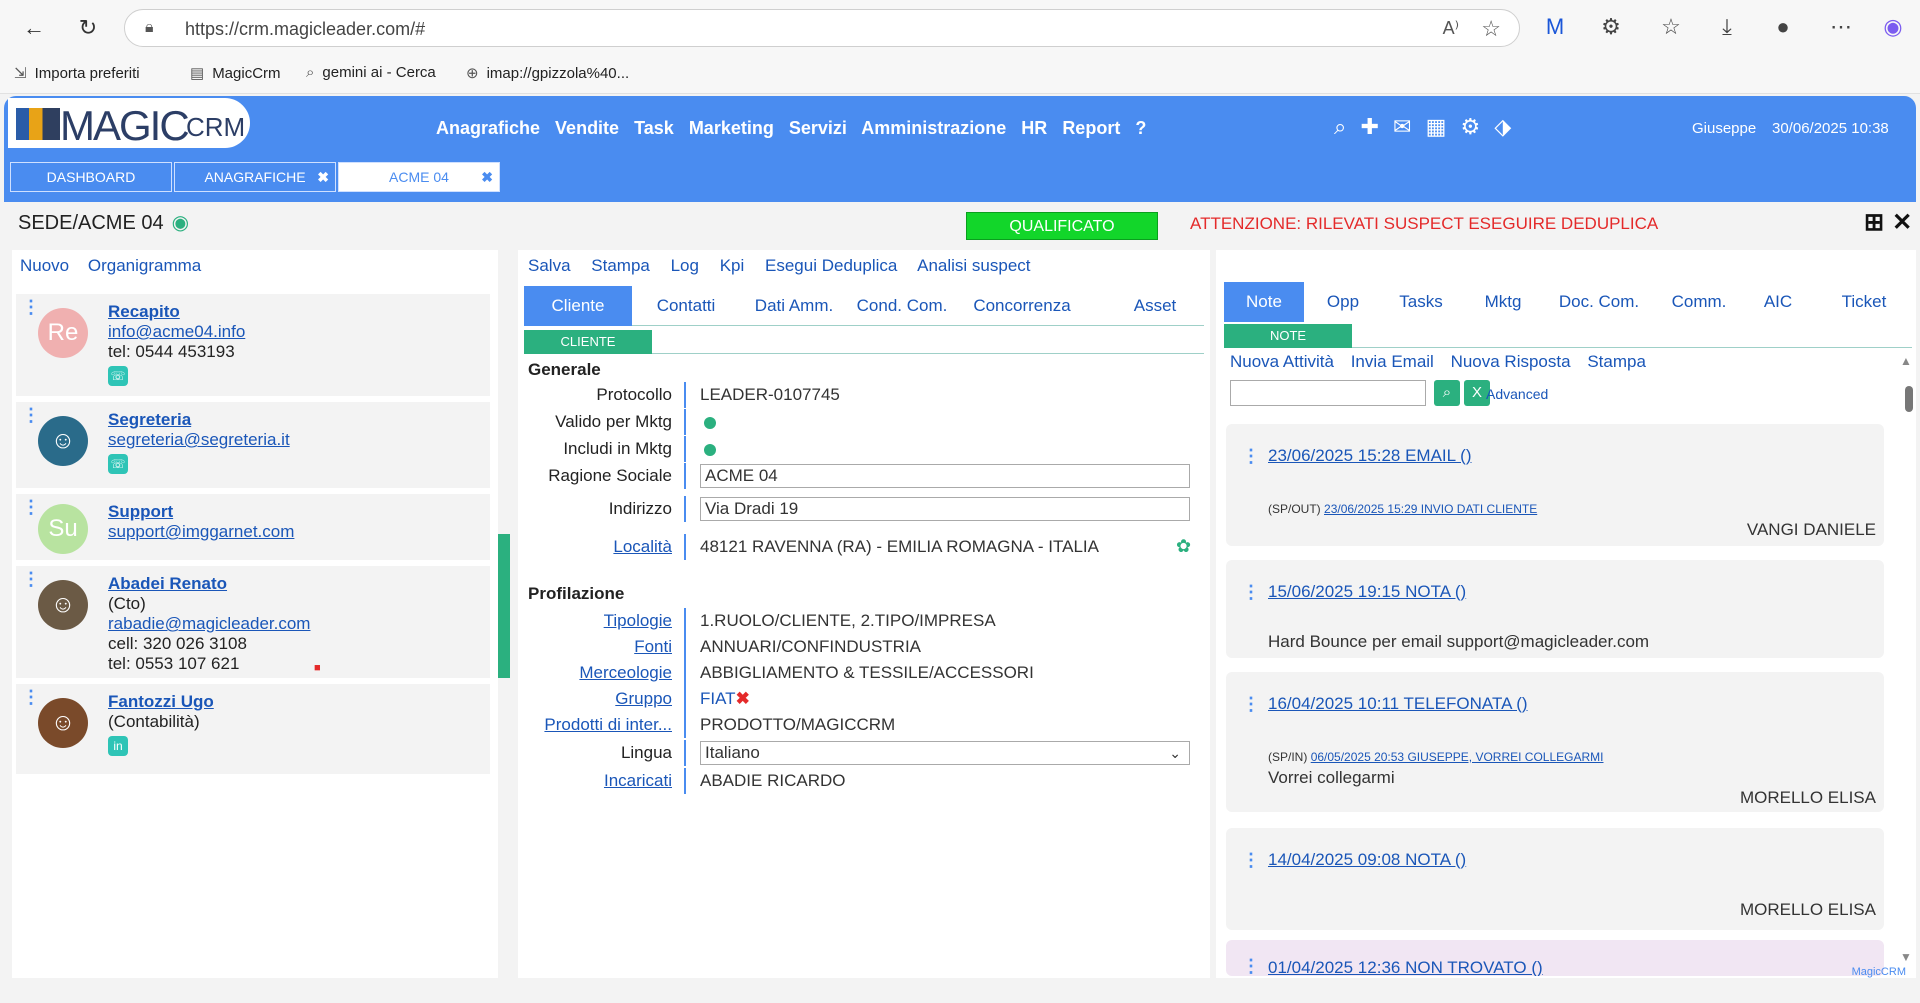 The width and height of the screenshot is (1920, 1003). I want to click on expand-icon: ⊞, so click(1874, 222).